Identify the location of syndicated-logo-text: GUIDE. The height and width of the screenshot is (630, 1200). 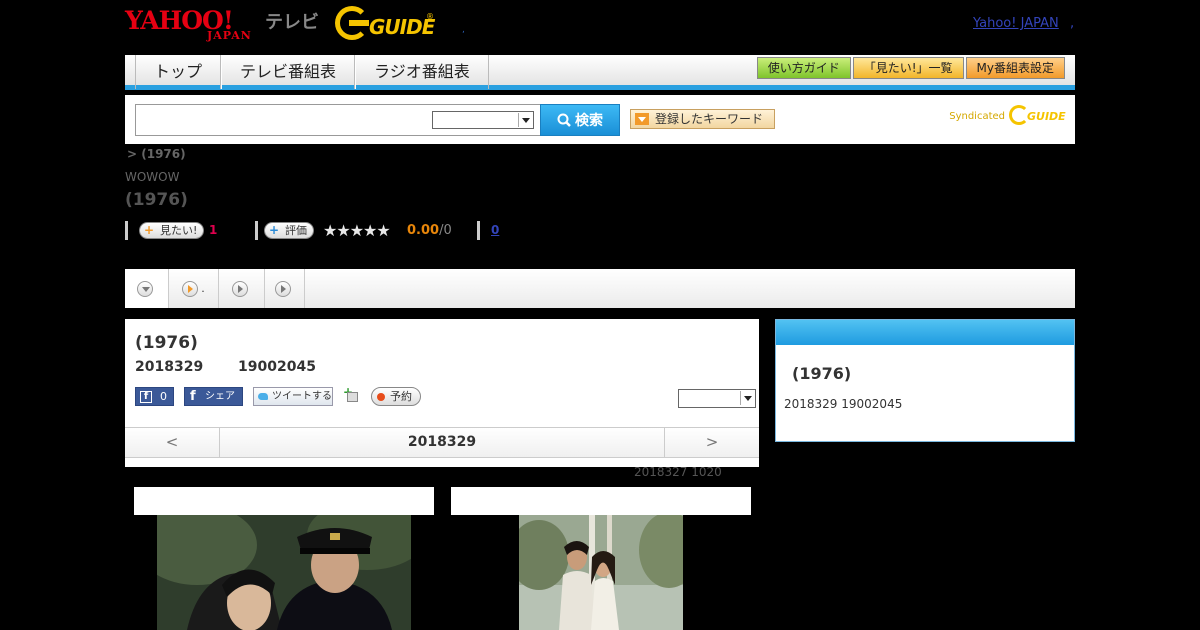
(1046, 116).